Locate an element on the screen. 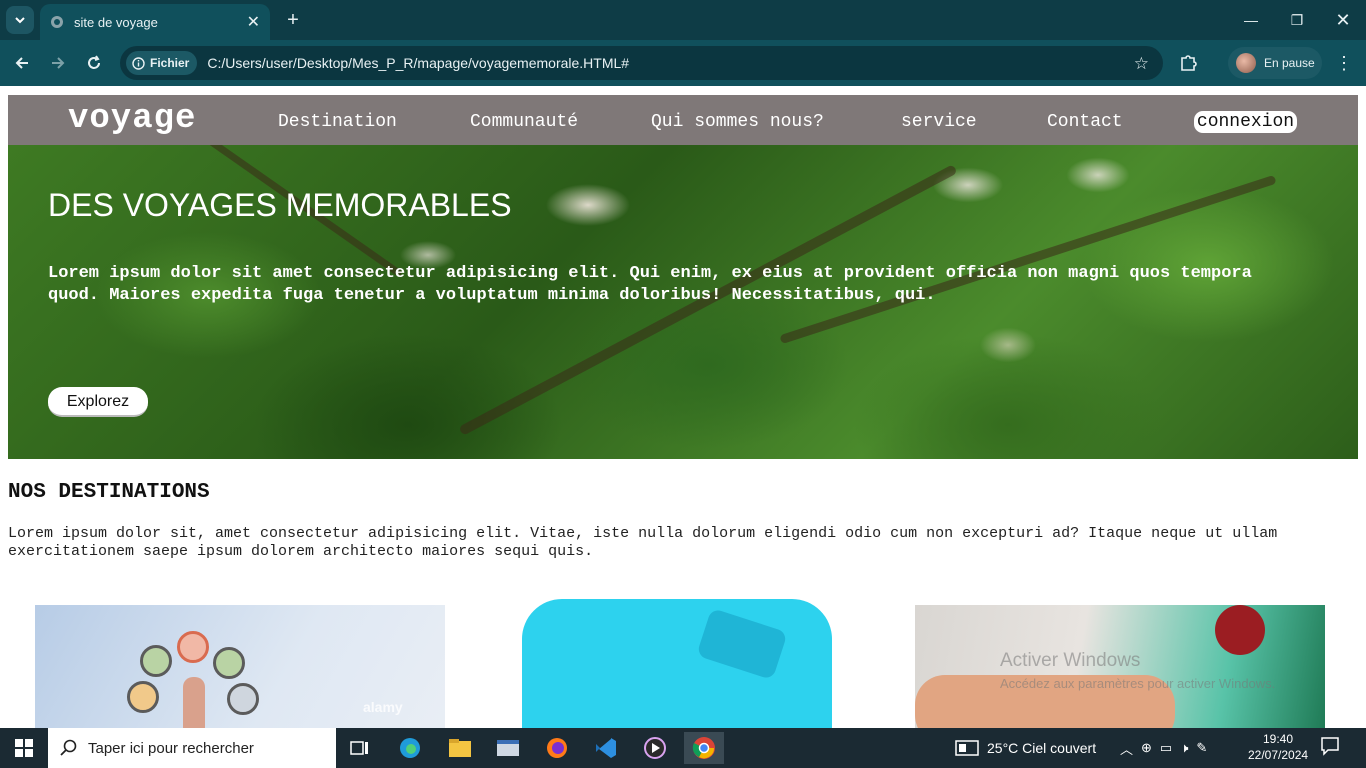  edge-icon is located at coordinates (410, 748).